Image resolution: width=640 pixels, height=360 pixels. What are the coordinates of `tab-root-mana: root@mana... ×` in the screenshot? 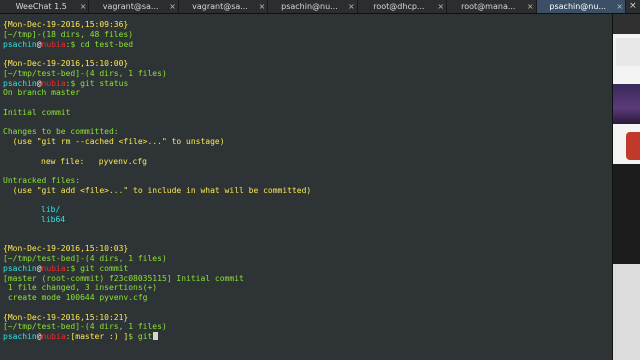 It's located at (492, 6).